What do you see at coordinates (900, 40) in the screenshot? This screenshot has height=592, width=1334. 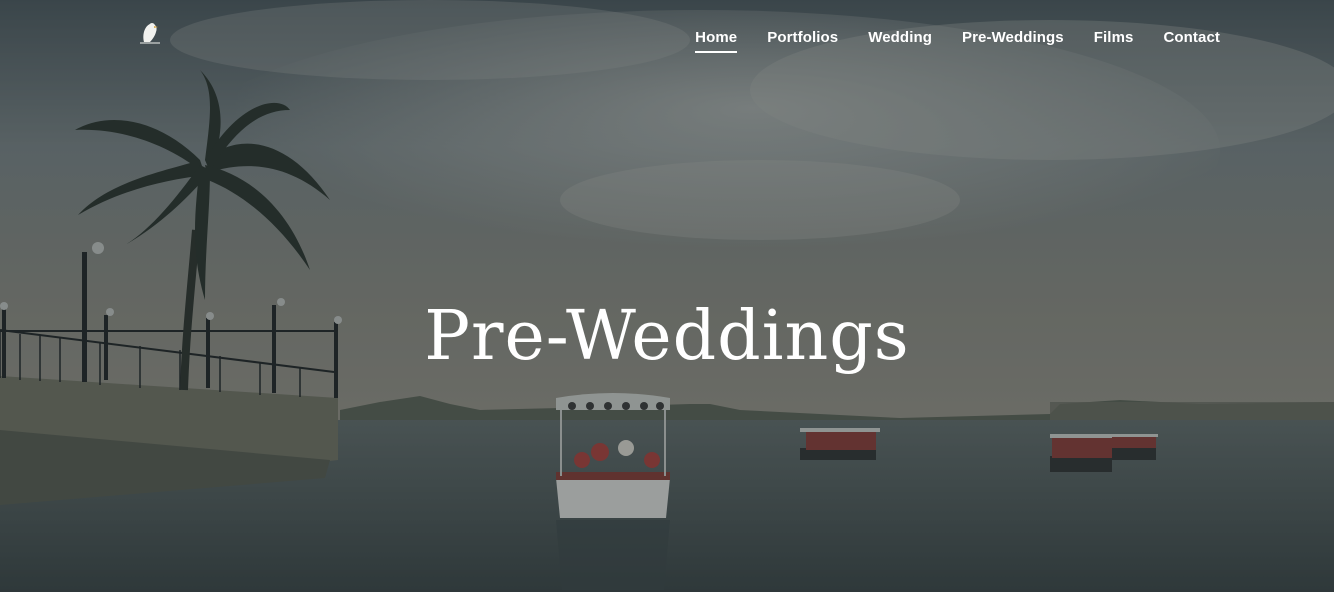 I see `nav-item-wedding: Wedding` at bounding box center [900, 40].